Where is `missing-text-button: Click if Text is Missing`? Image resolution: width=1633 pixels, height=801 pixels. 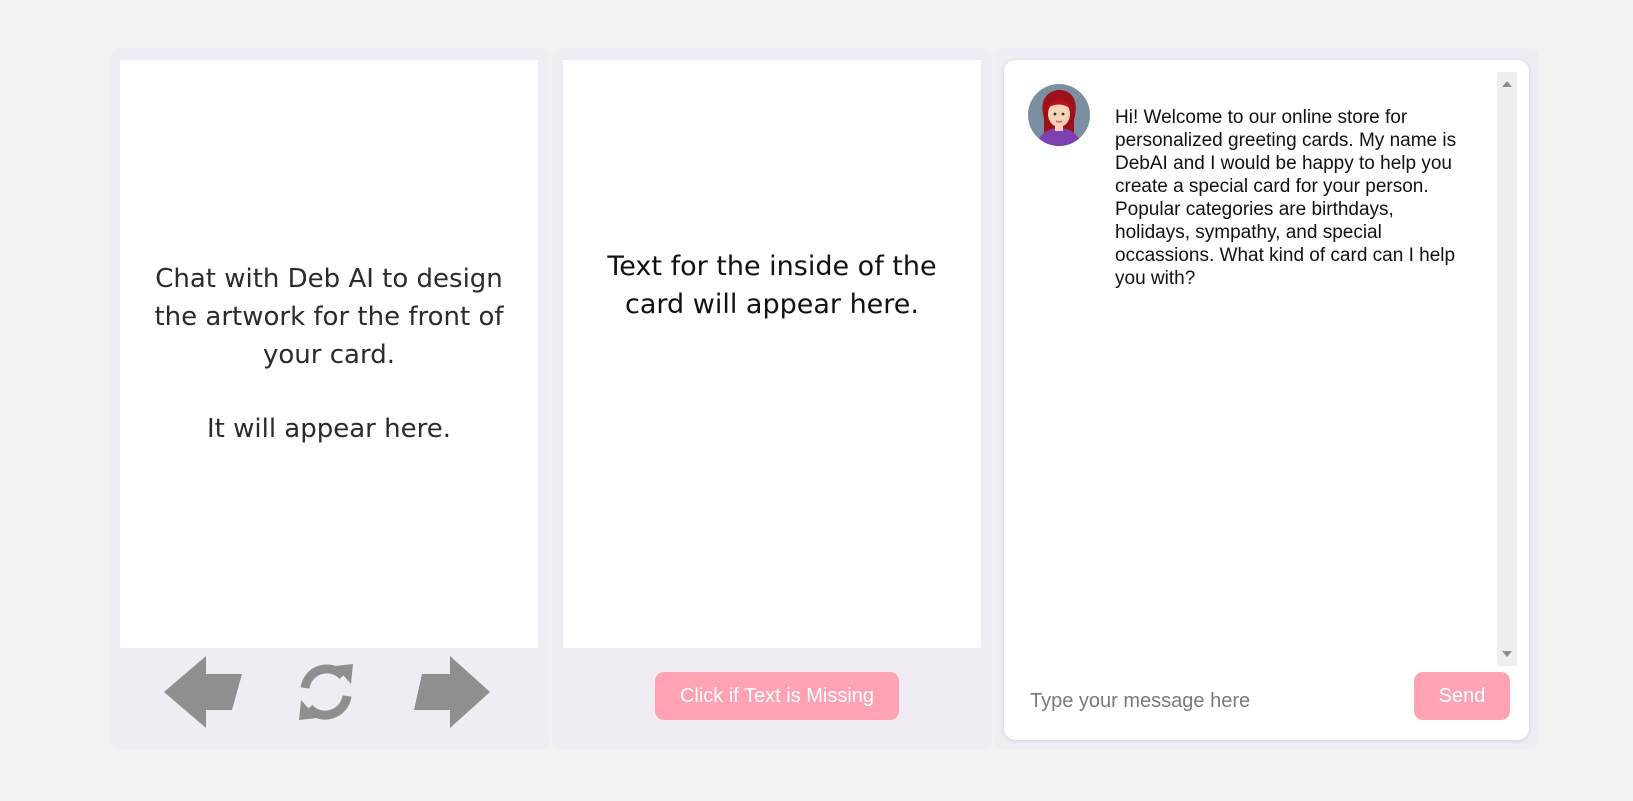 missing-text-button: Click if Text is Missing is located at coordinates (777, 696).